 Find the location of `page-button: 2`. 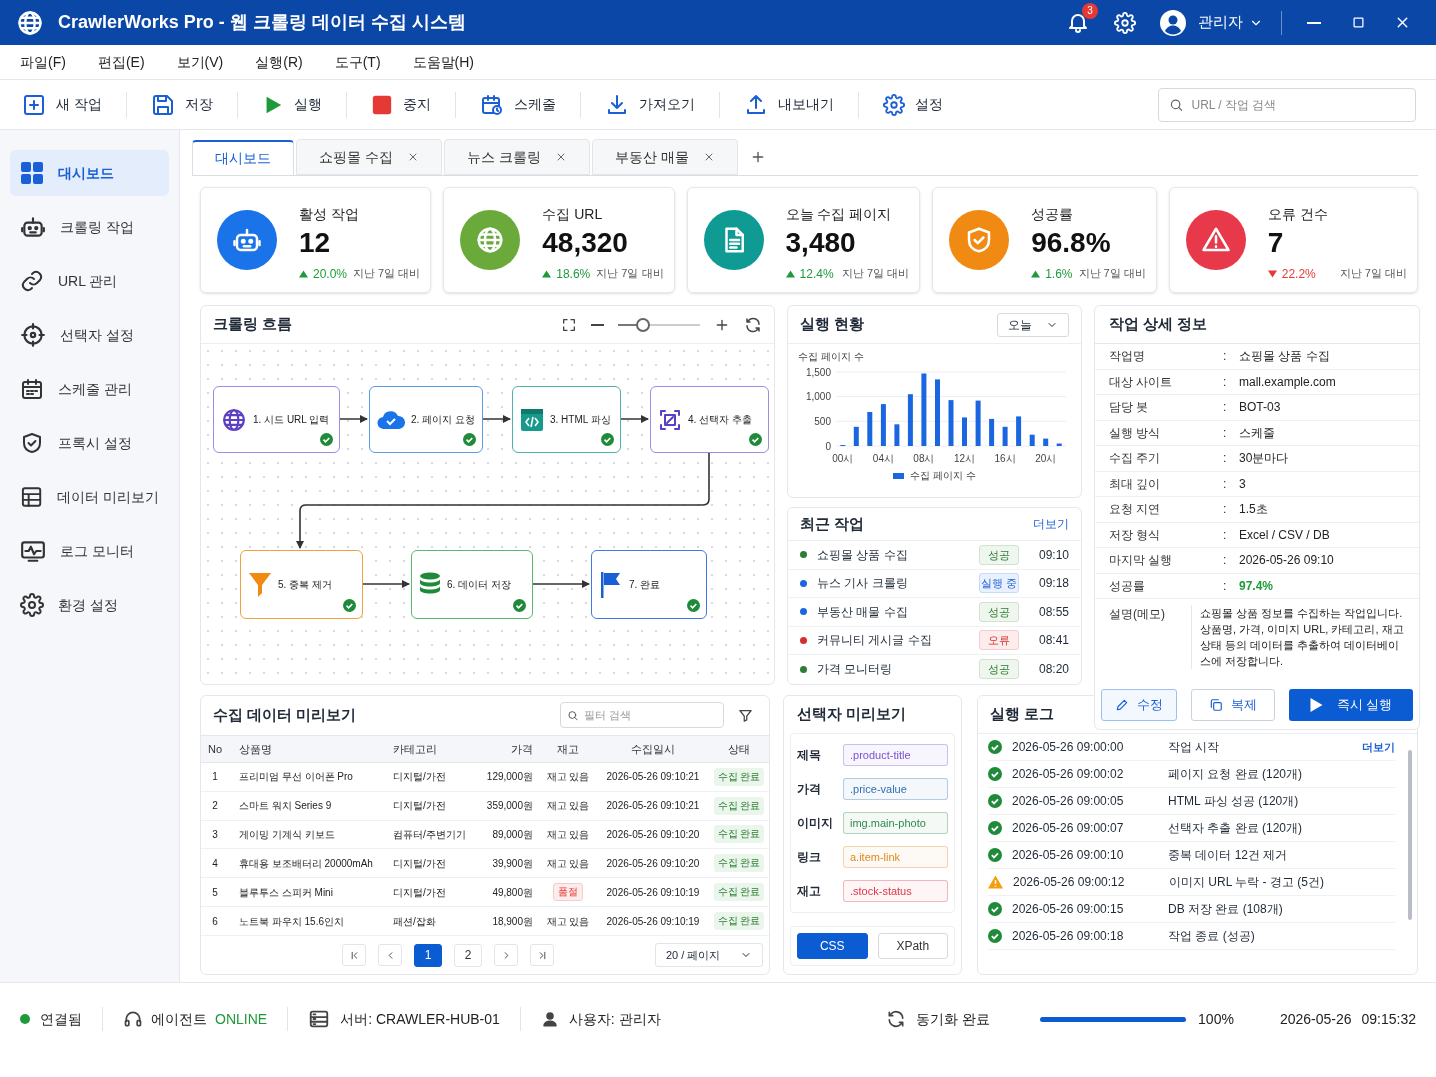

page-button: 2 is located at coordinates (468, 955).